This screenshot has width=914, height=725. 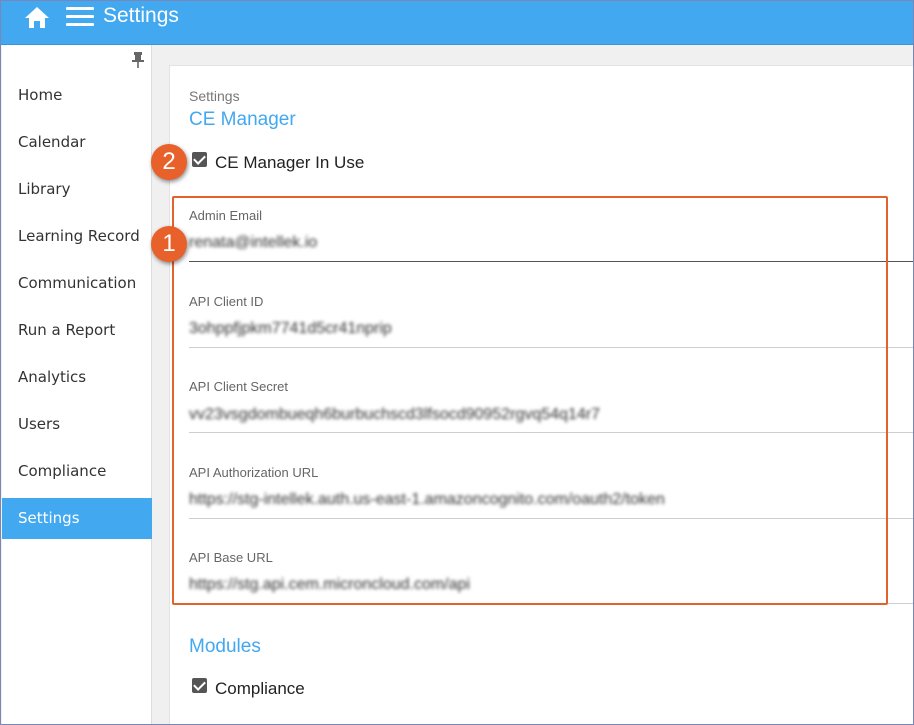 I want to click on ce-manager-title: CE Manager, so click(x=242, y=119).